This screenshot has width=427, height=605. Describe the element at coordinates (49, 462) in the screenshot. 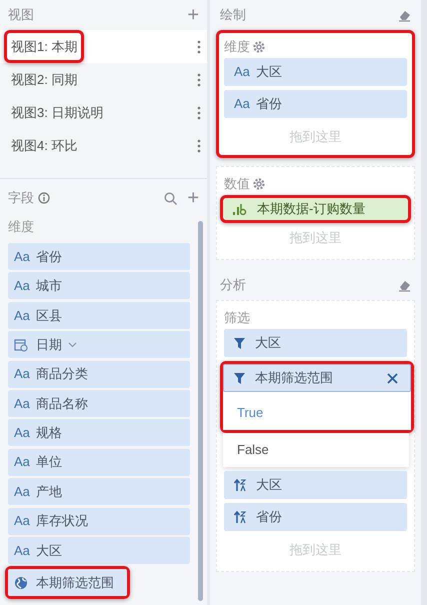

I see `field-label: 单位` at that location.